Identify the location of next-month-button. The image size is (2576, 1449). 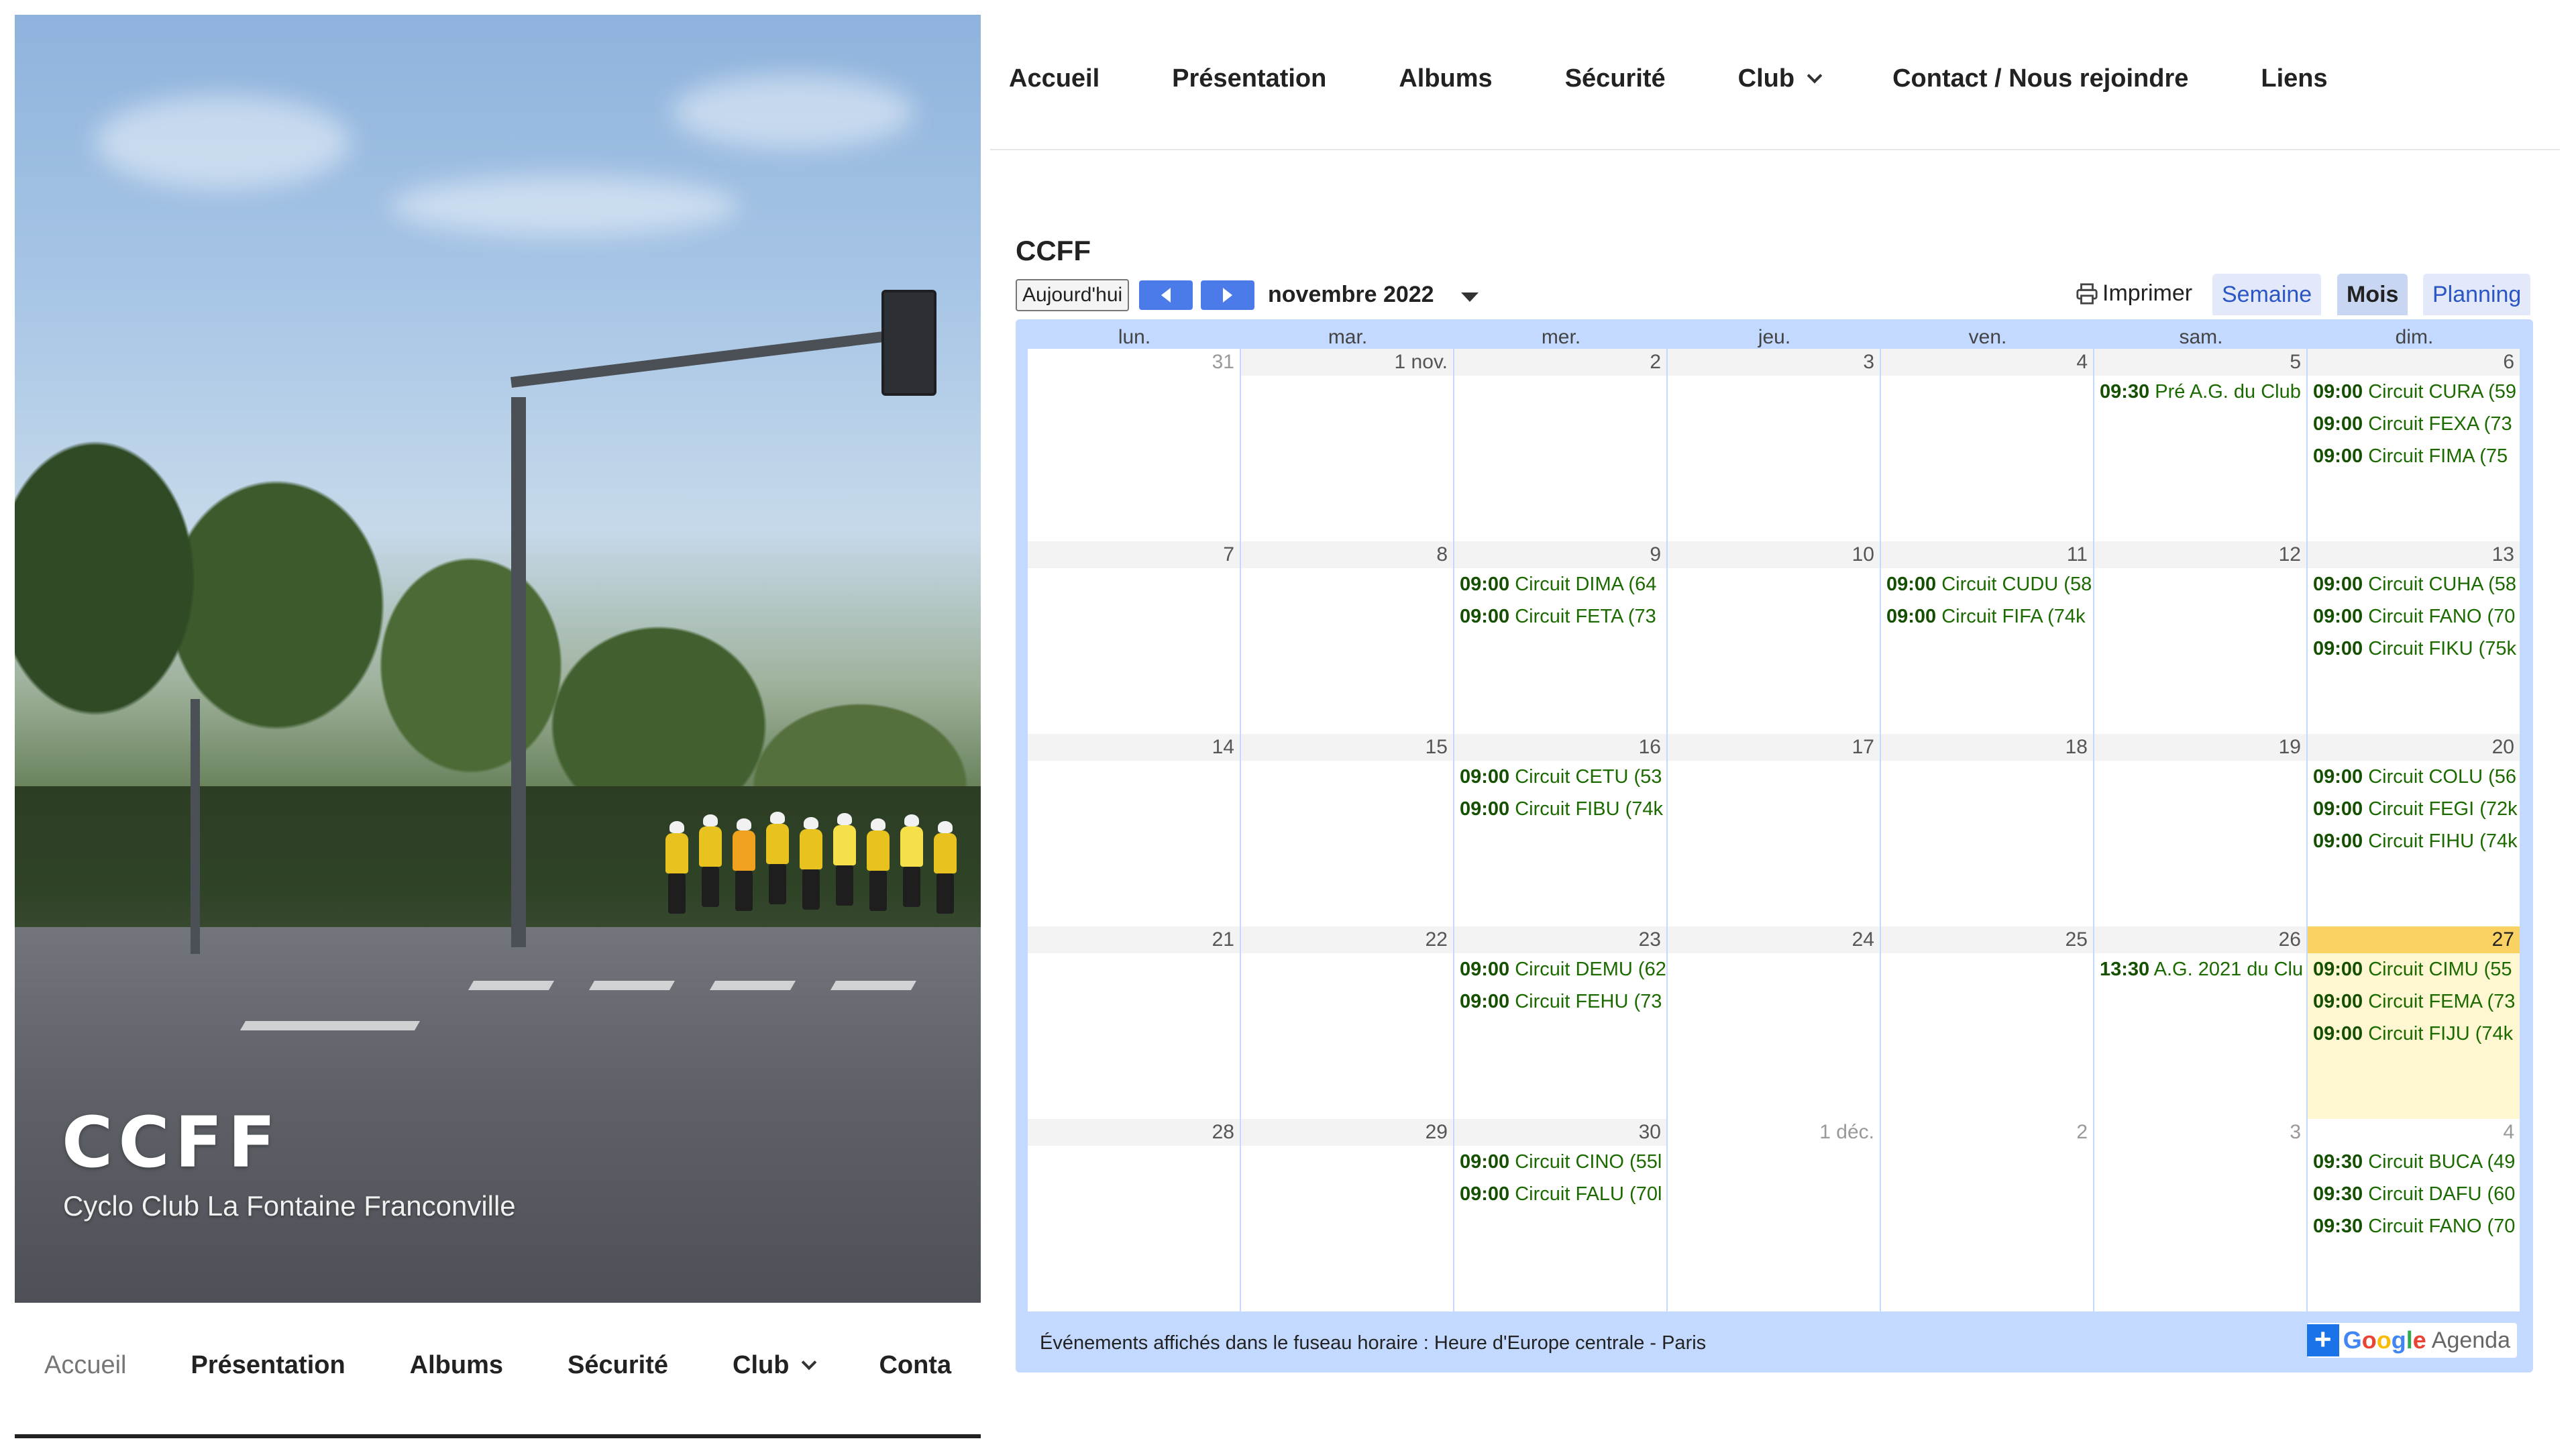
(1227, 295).